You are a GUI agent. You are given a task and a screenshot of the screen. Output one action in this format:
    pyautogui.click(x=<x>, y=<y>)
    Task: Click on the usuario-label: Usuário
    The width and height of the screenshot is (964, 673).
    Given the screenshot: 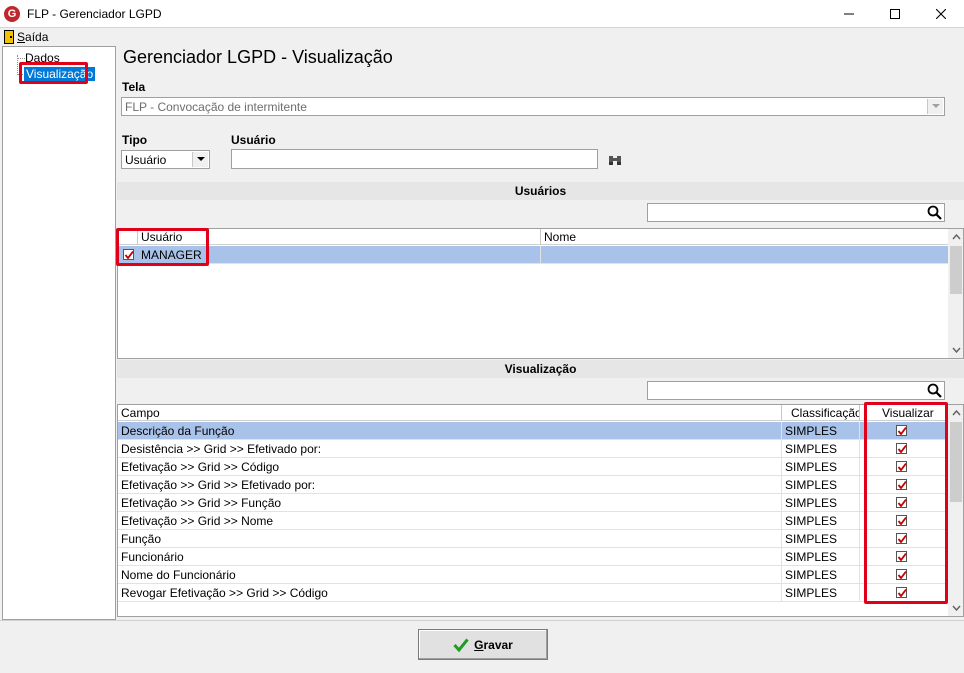 What is the action you would take?
    pyautogui.click(x=253, y=140)
    